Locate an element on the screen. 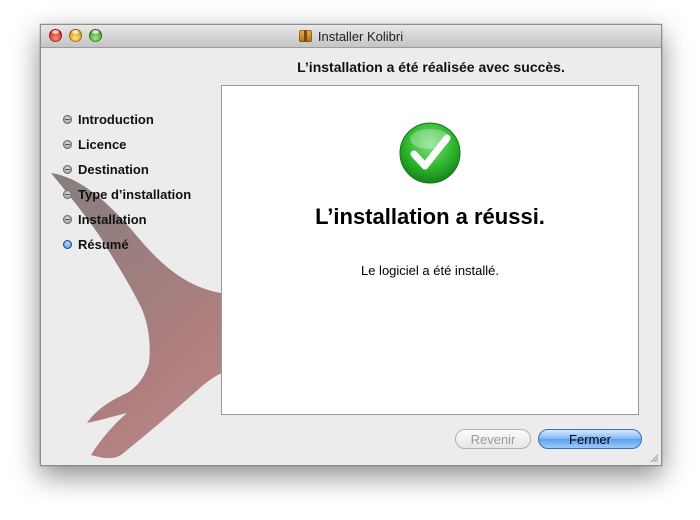 Image resolution: width=700 pixels, height=520 pixels. step-installation-type: Type d’installation is located at coordinates (127, 194).